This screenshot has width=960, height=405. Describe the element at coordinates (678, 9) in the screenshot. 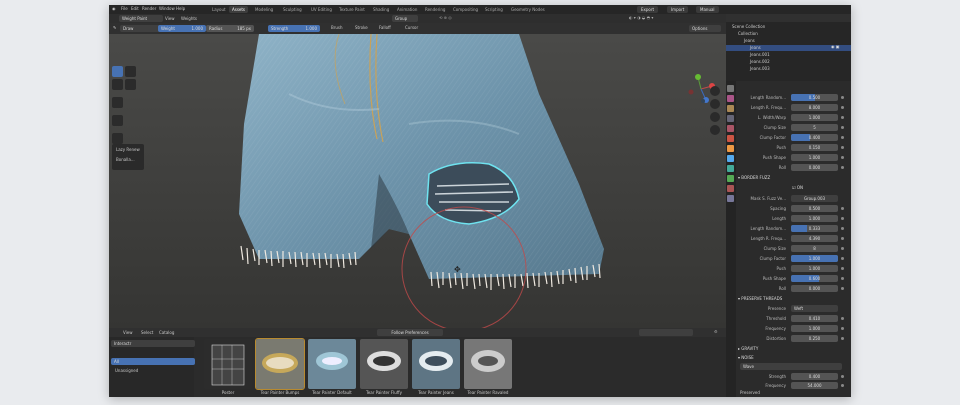

I see `import-button: Import` at that location.